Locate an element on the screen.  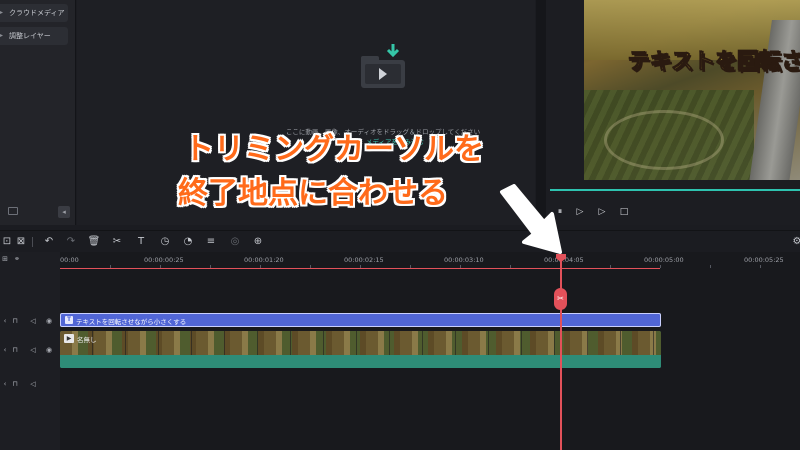
annotation-line-1: トリミングカーソルを is located at coordinates (334, 149).